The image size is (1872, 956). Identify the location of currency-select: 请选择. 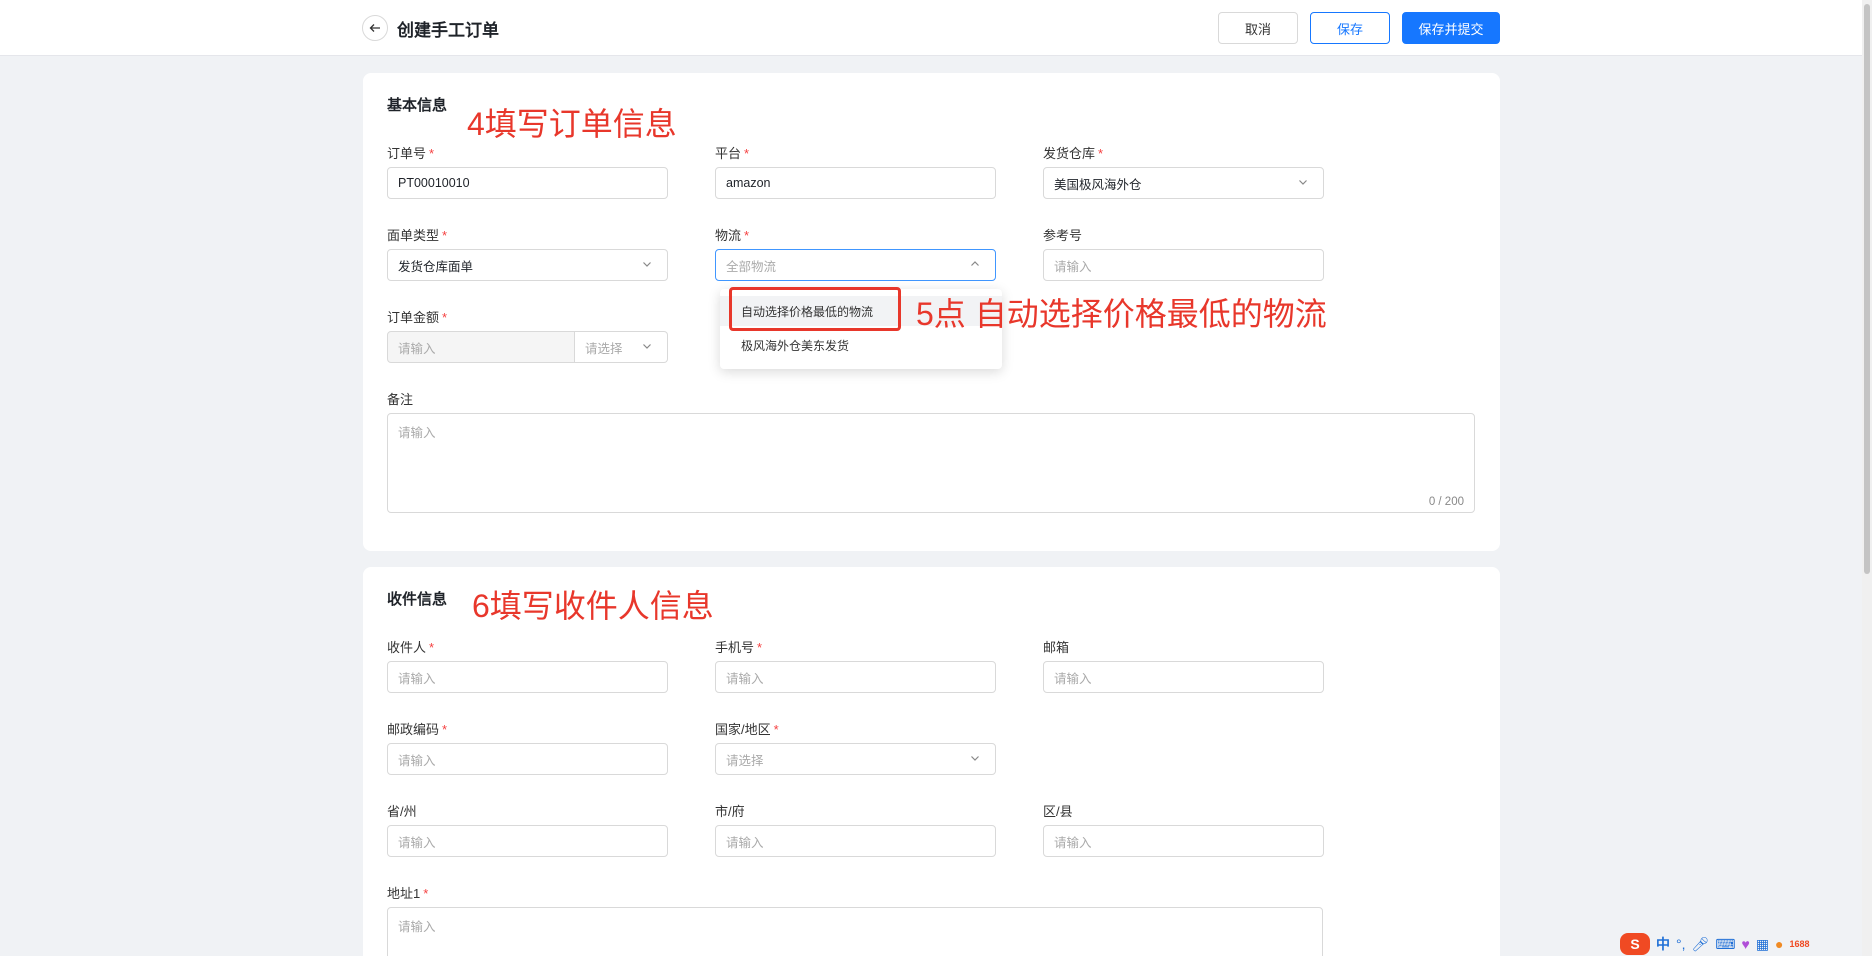
(621, 347).